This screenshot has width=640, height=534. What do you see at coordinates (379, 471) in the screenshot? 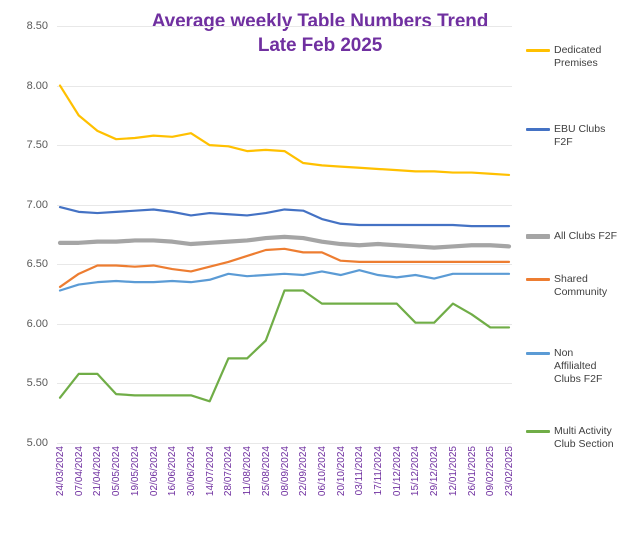
I see `x-axis-tick-label: 17/11/2024` at bounding box center [379, 471].